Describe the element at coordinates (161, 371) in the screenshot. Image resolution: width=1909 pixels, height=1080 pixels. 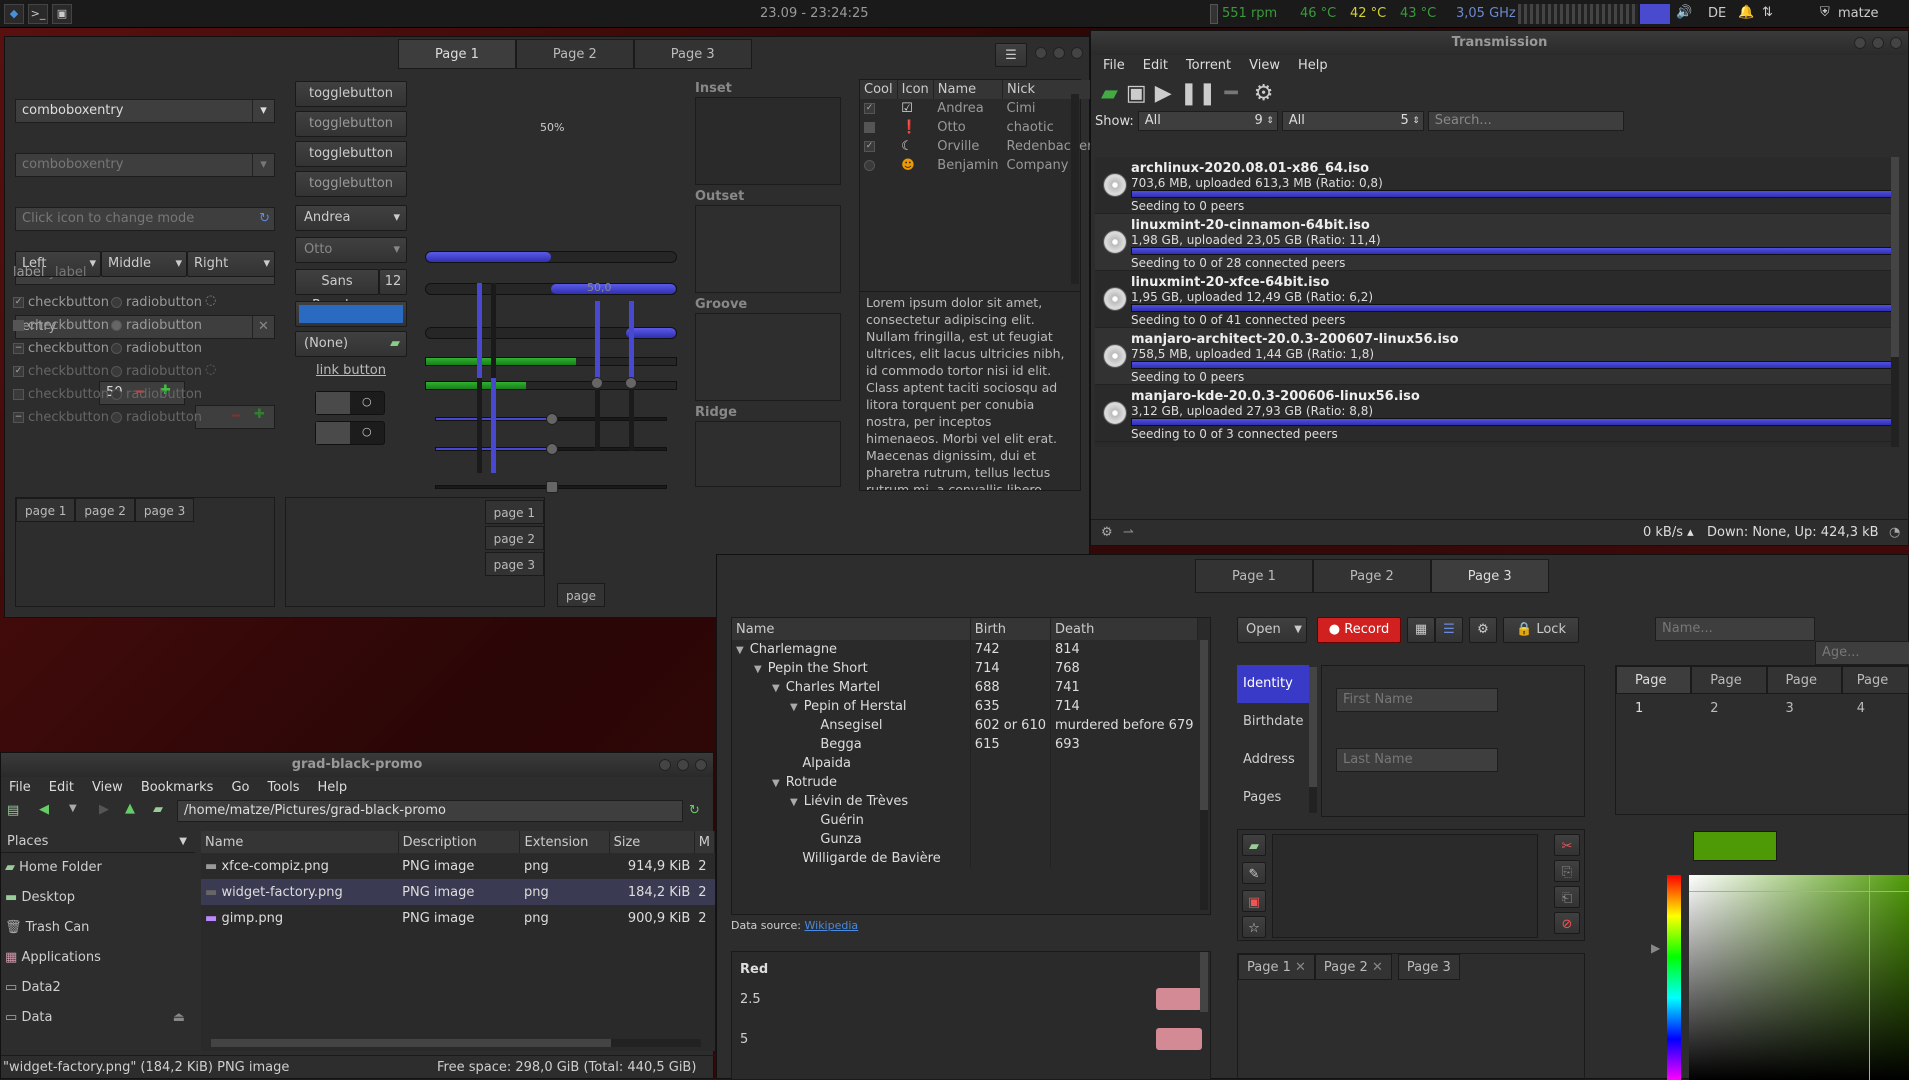
I see `radiobutton-4: radiobutton` at that location.